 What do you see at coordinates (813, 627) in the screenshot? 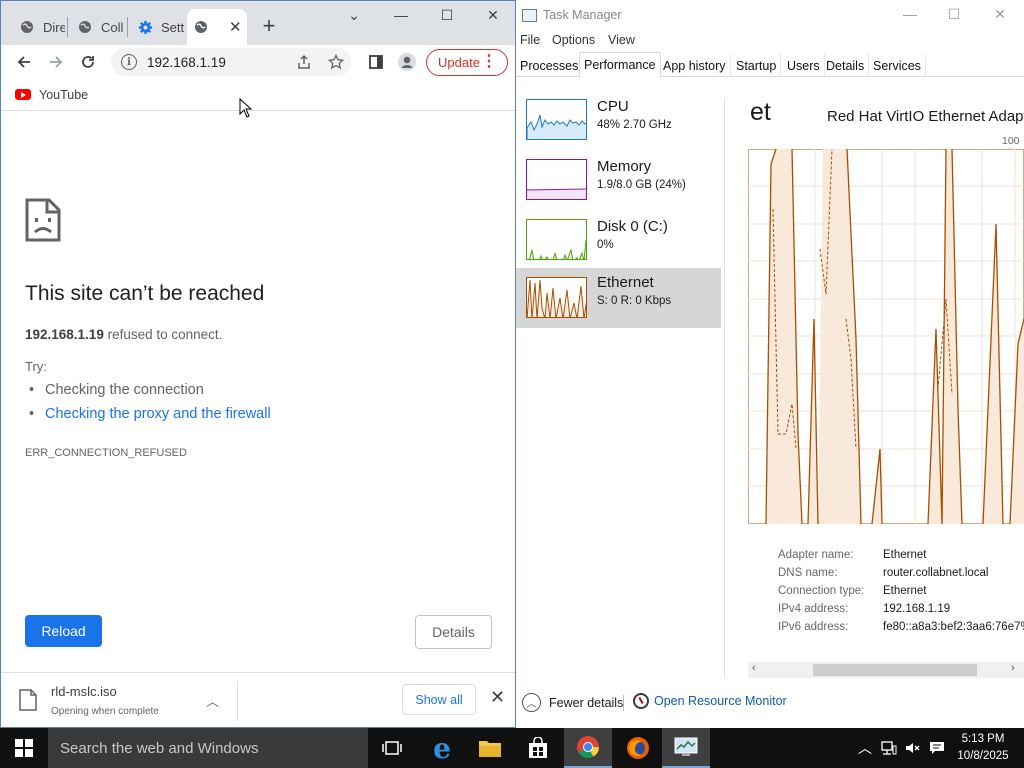
I see `prop-label-ipv6: IPv6 address:` at bounding box center [813, 627].